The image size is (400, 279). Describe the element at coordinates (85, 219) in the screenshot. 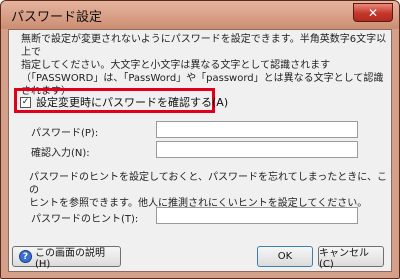

I see `hint-label: パスワードのヒント(T):` at that location.